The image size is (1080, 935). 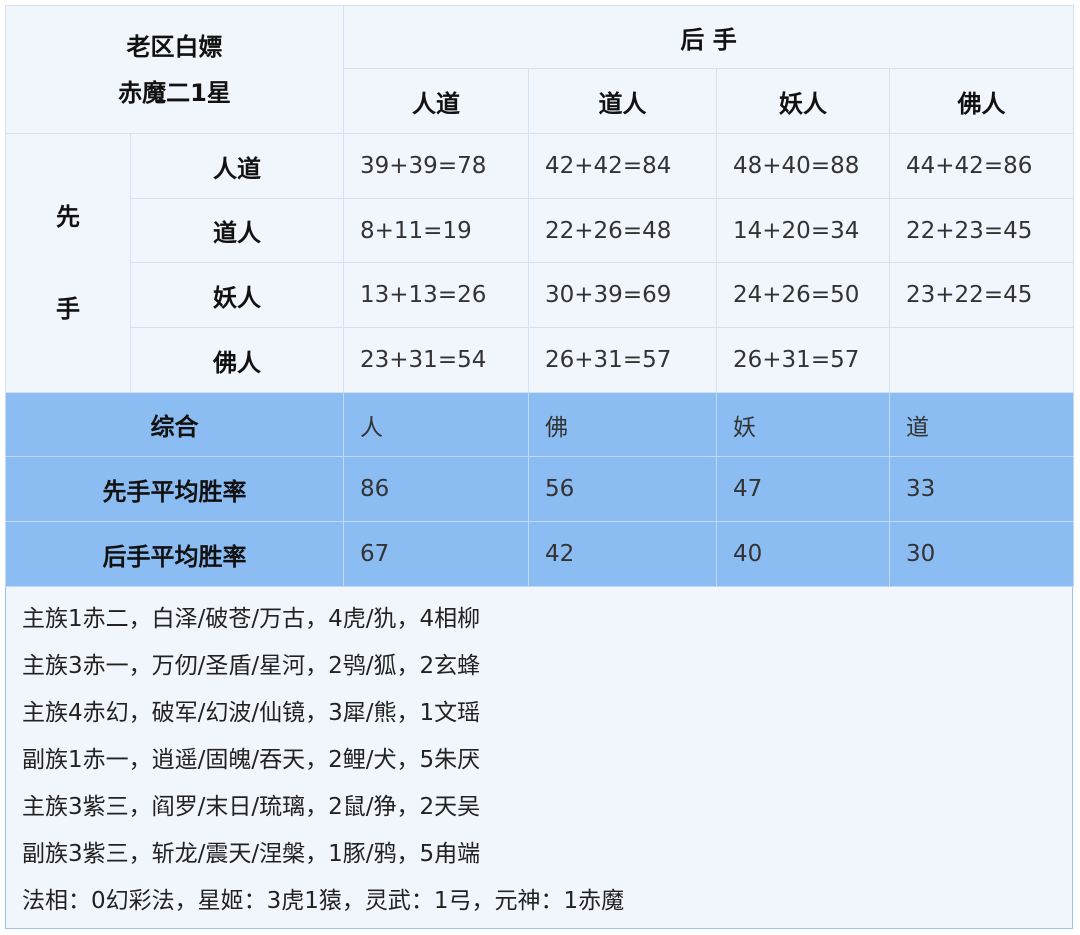 I want to click on table-cell: 39+39=78, so click(x=436, y=166).